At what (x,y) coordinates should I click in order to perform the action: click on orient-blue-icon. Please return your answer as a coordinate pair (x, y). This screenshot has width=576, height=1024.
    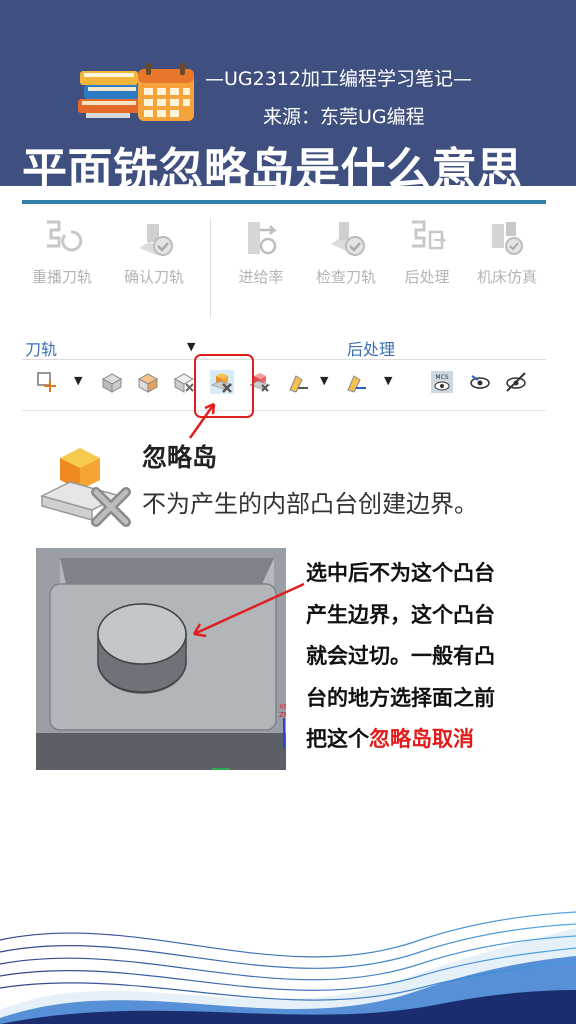
    Looking at the image, I should click on (356, 382).